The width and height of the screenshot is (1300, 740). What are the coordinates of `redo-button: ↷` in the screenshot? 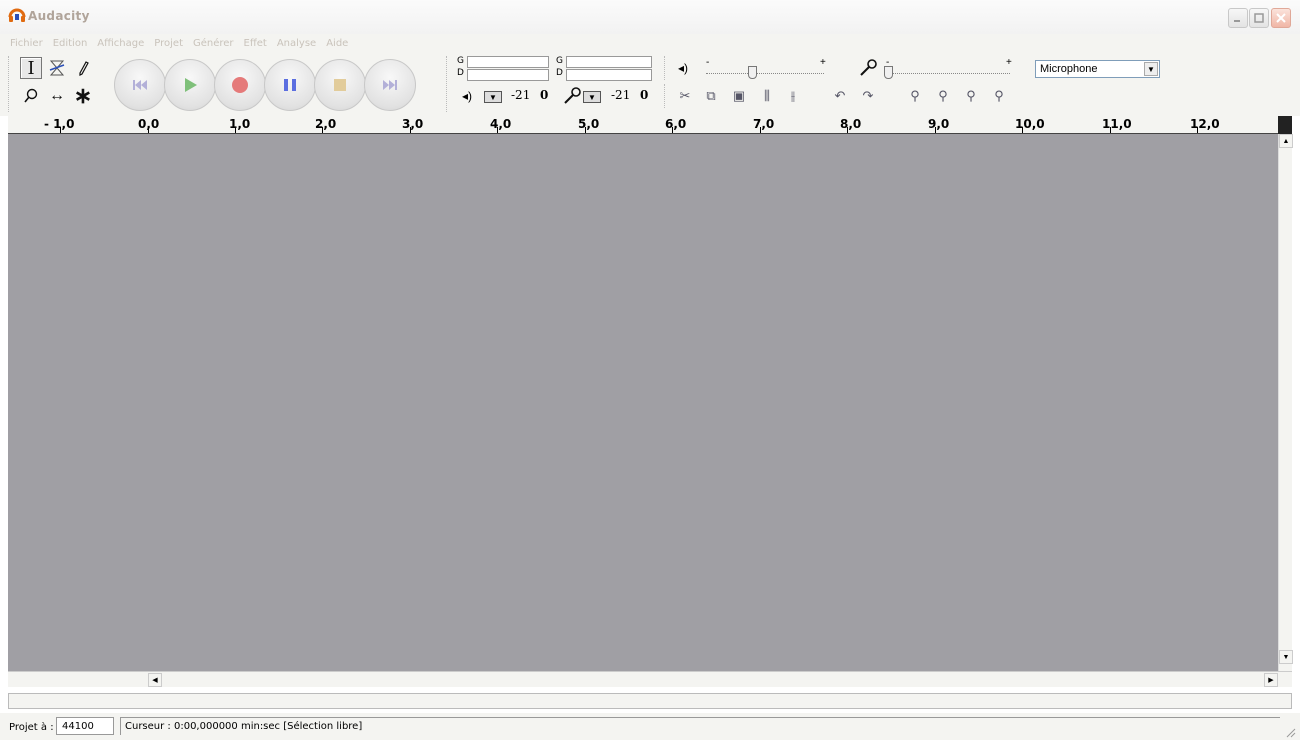 It's located at (868, 96).